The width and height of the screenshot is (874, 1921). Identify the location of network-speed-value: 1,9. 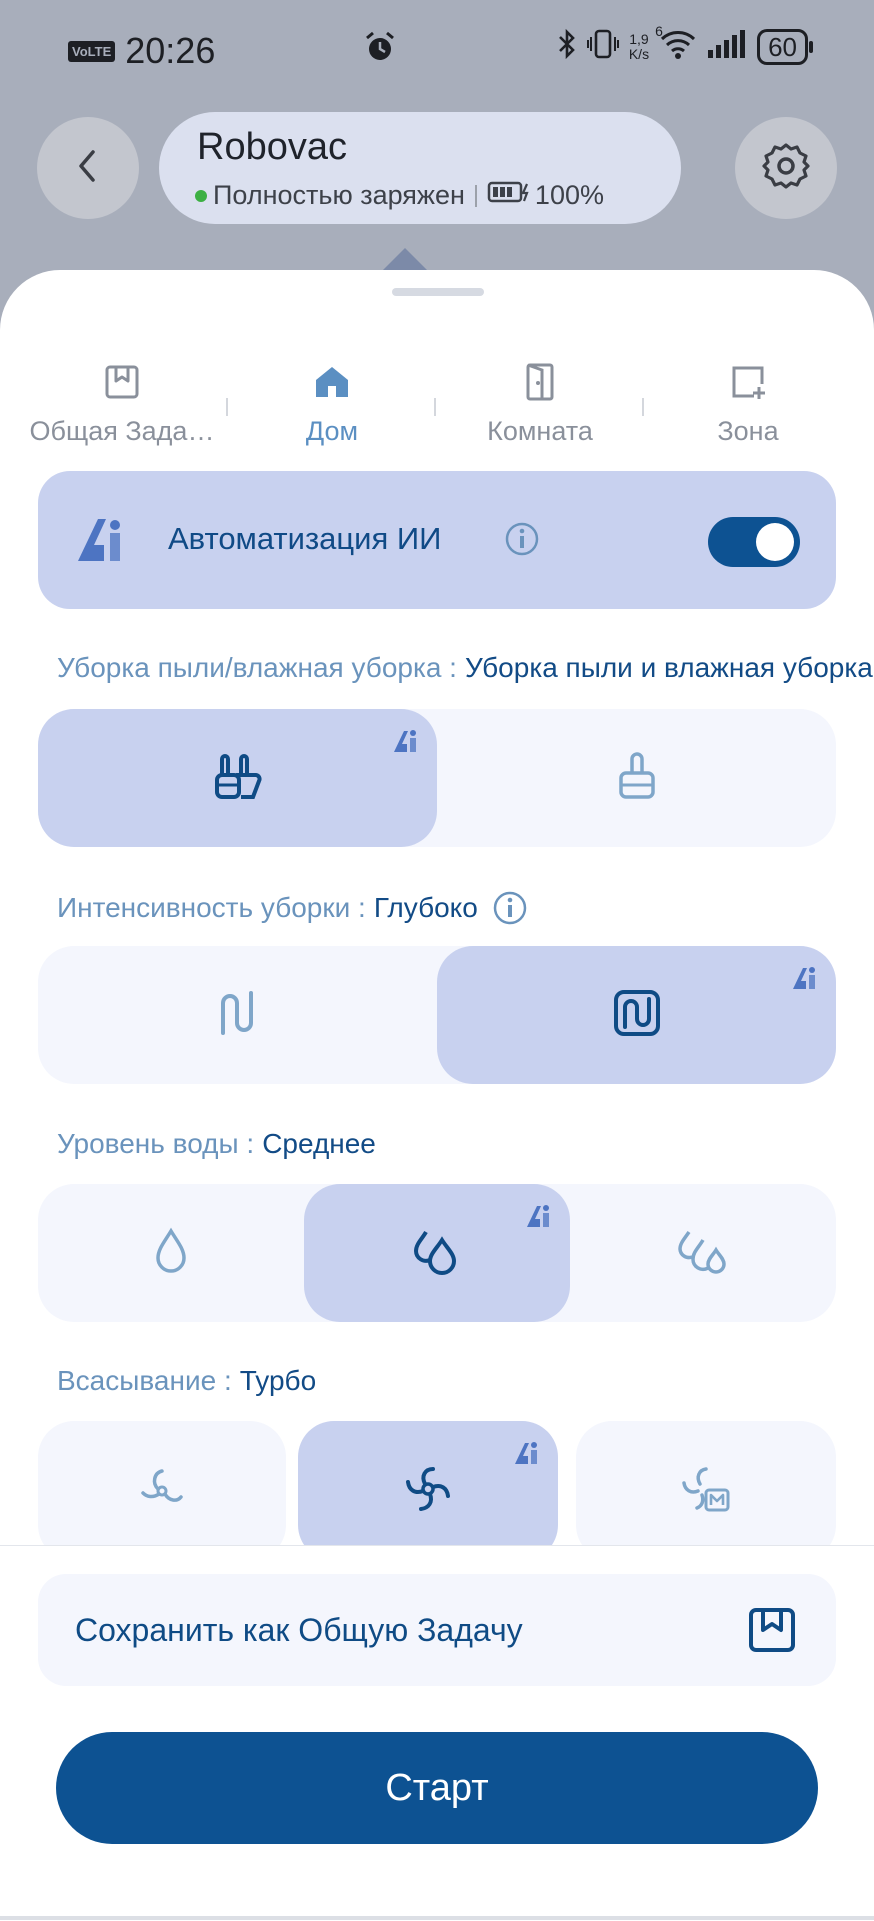
(639, 38).